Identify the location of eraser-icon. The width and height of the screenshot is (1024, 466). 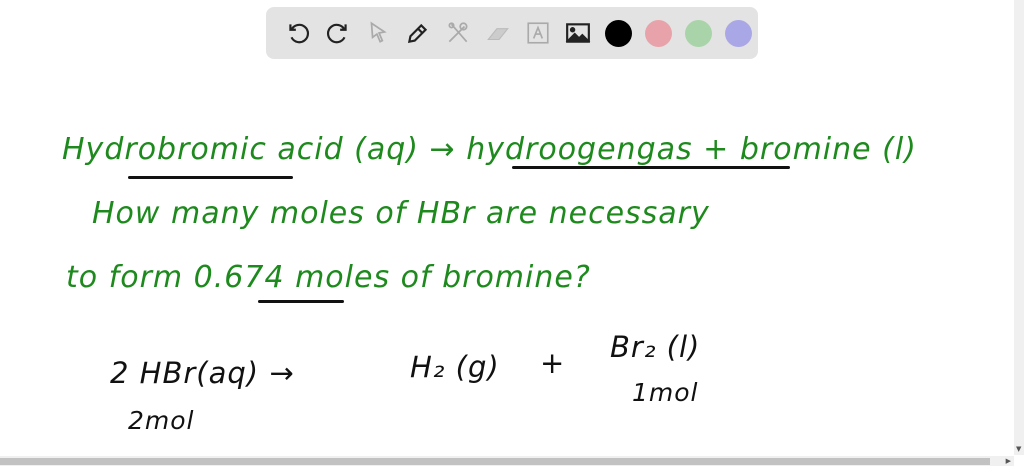
(498, 34).